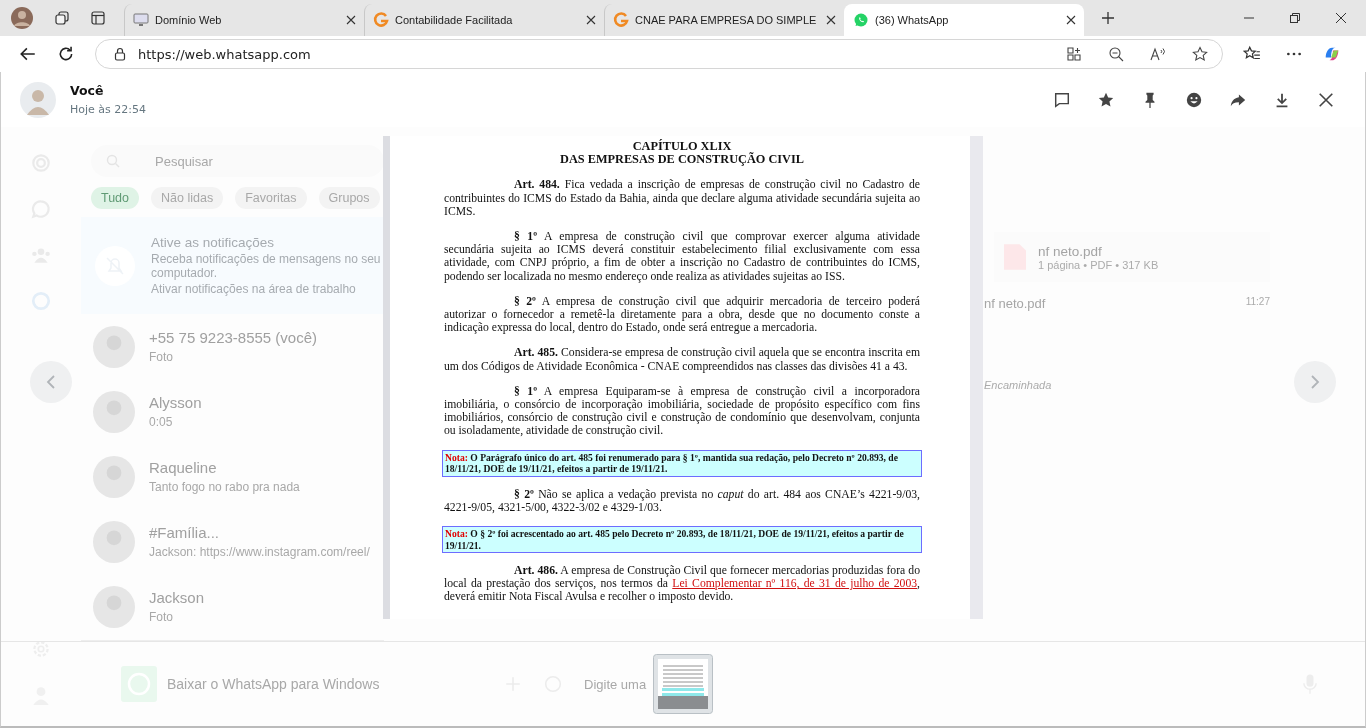 The image size is (1366, 728). What do you see at coordinates (87, 90) in the screenshot?
I see `sender-name: Você` at bounding box center [87, 90].